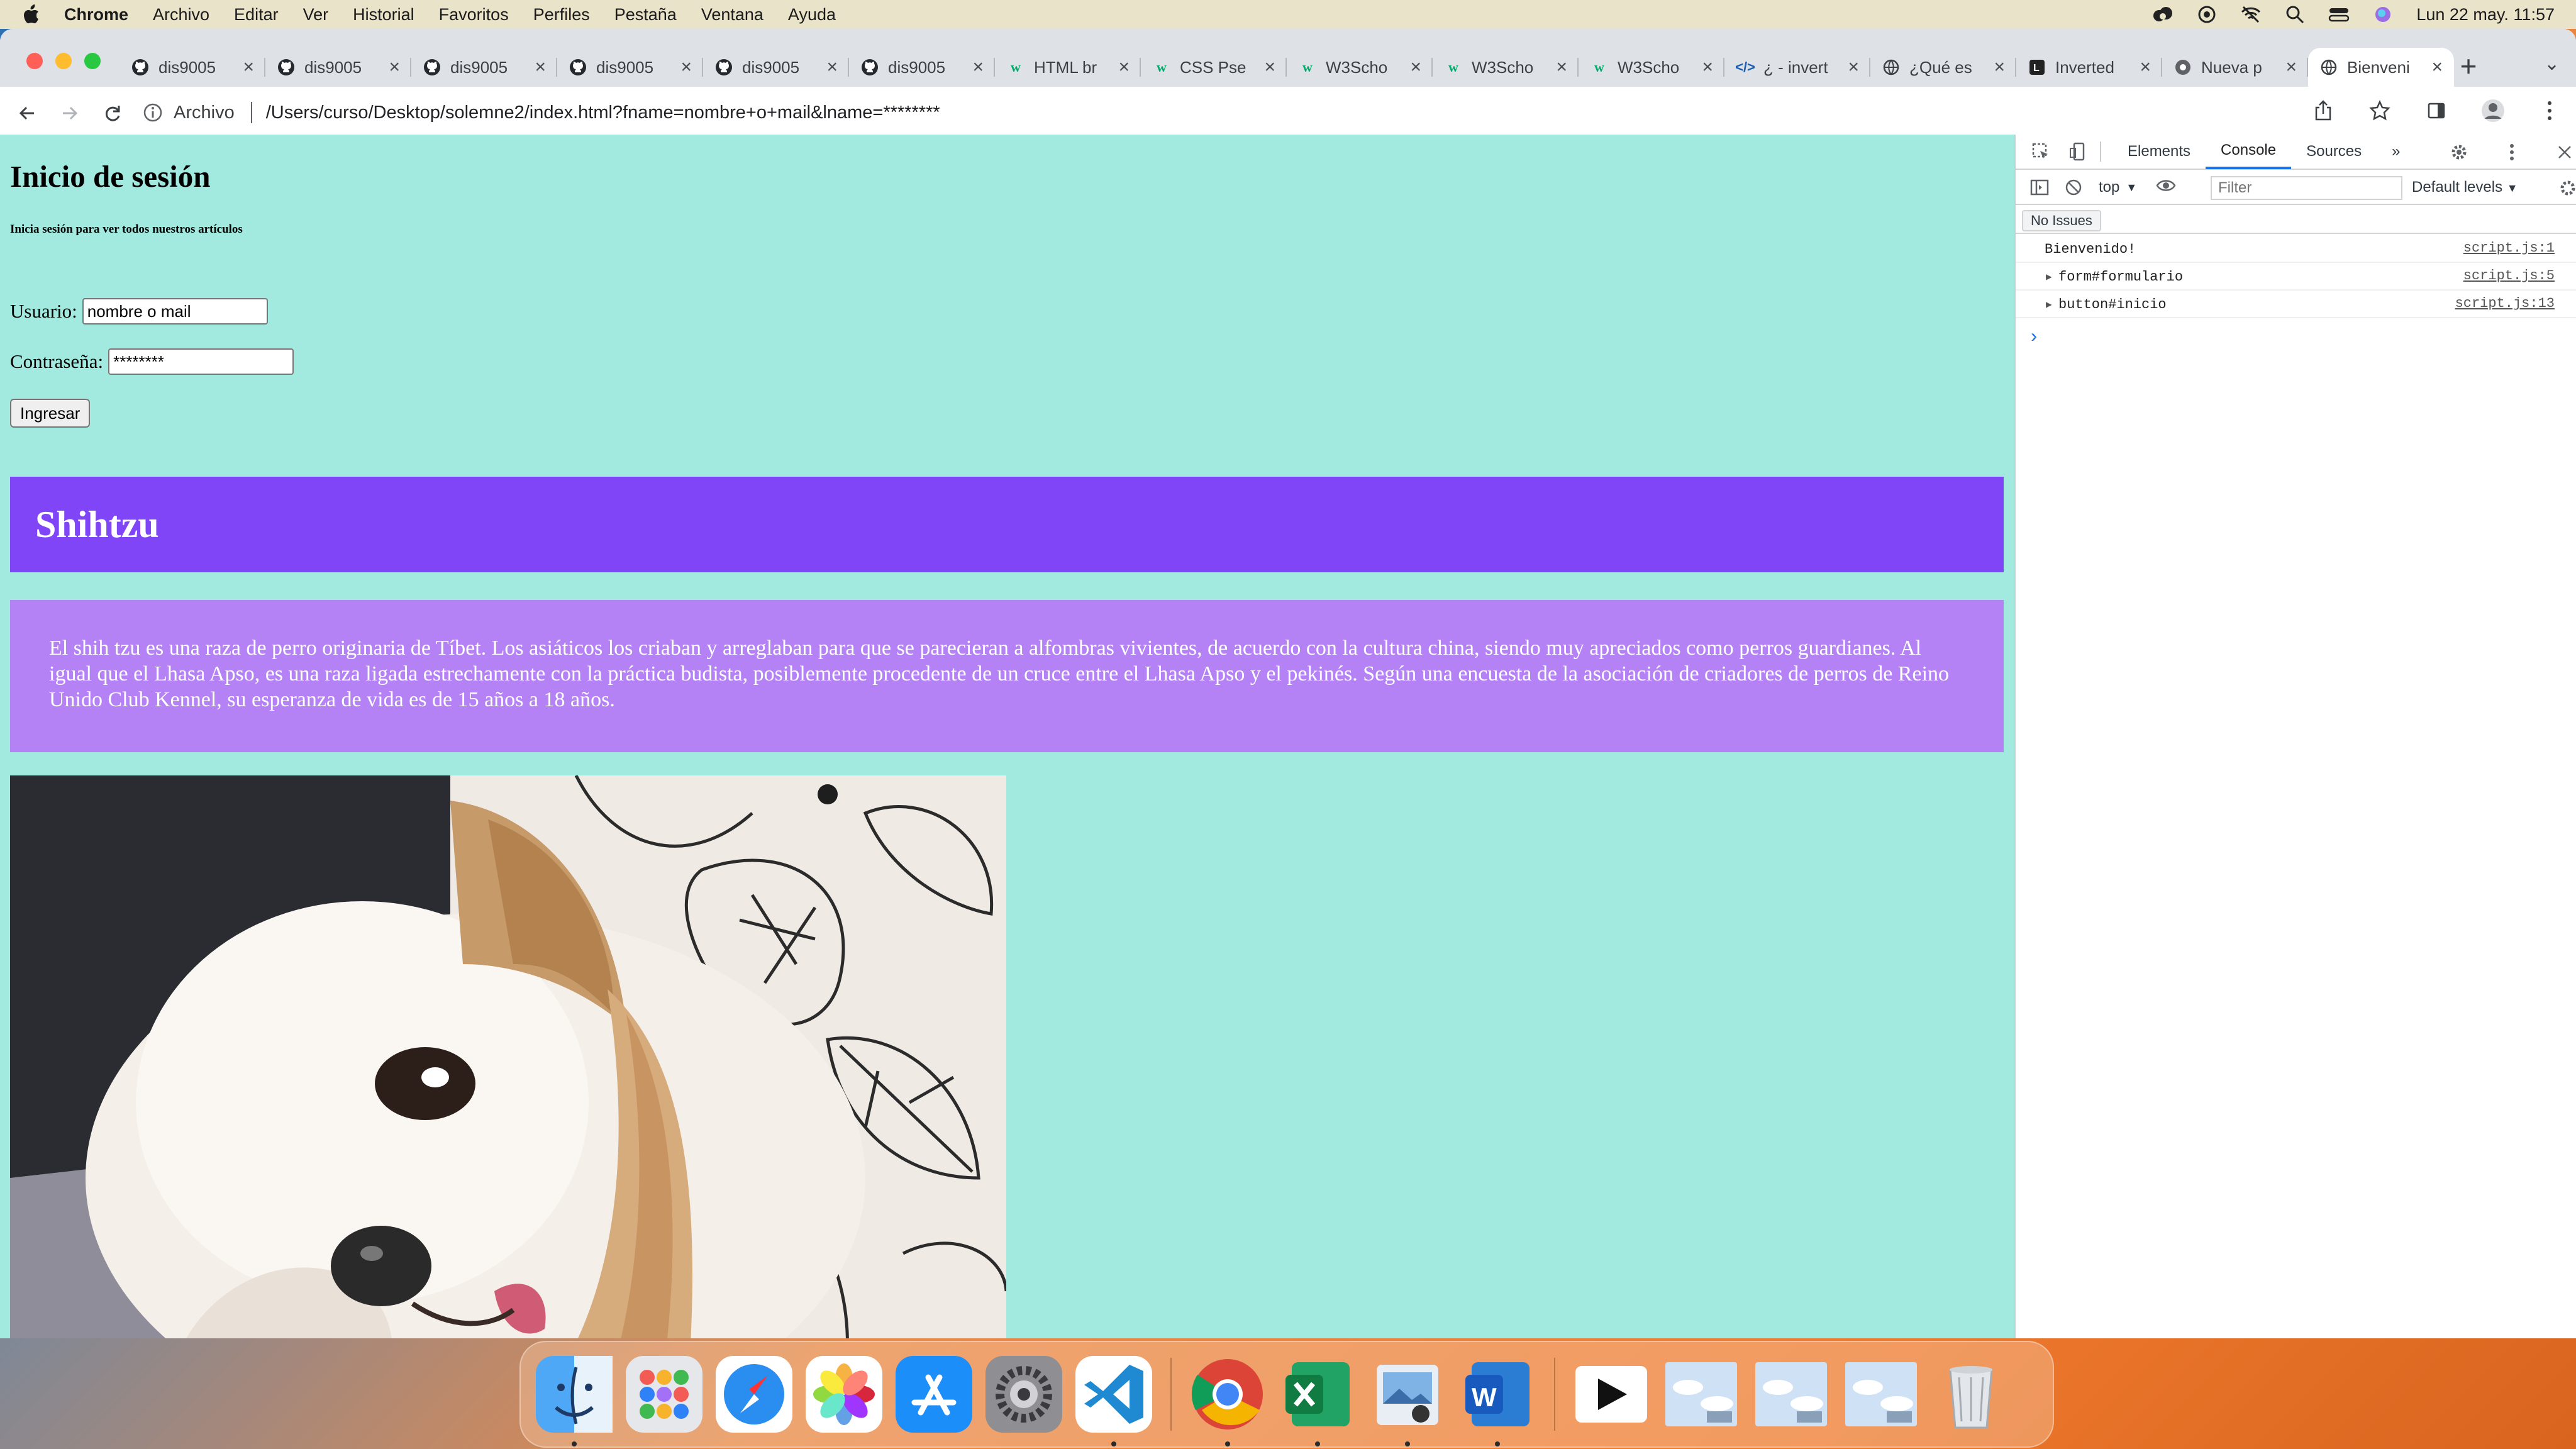  What do you see at coordinates (812, 15) in the screenshot?
I see `menu-ayuda: Ayuda` at bounding box center [812, 15].